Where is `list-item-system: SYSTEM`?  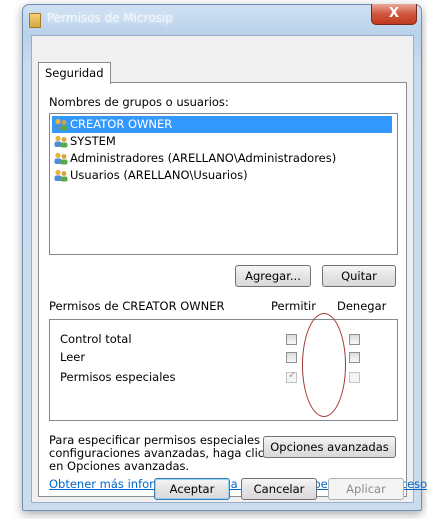
list-item-system: SYSTEM is located at coordinates (222, 141).